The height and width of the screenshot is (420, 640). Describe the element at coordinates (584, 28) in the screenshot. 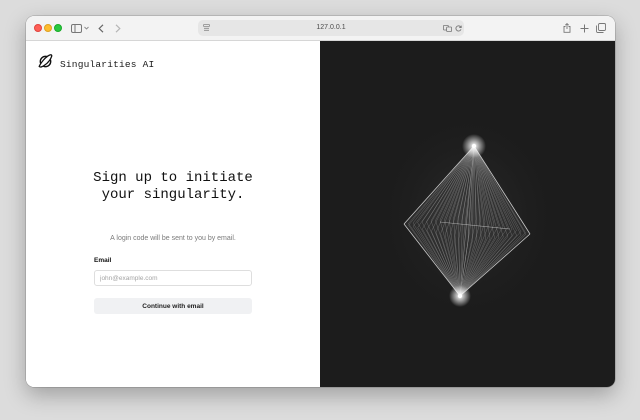

I see `new-tab-icon` at that location.